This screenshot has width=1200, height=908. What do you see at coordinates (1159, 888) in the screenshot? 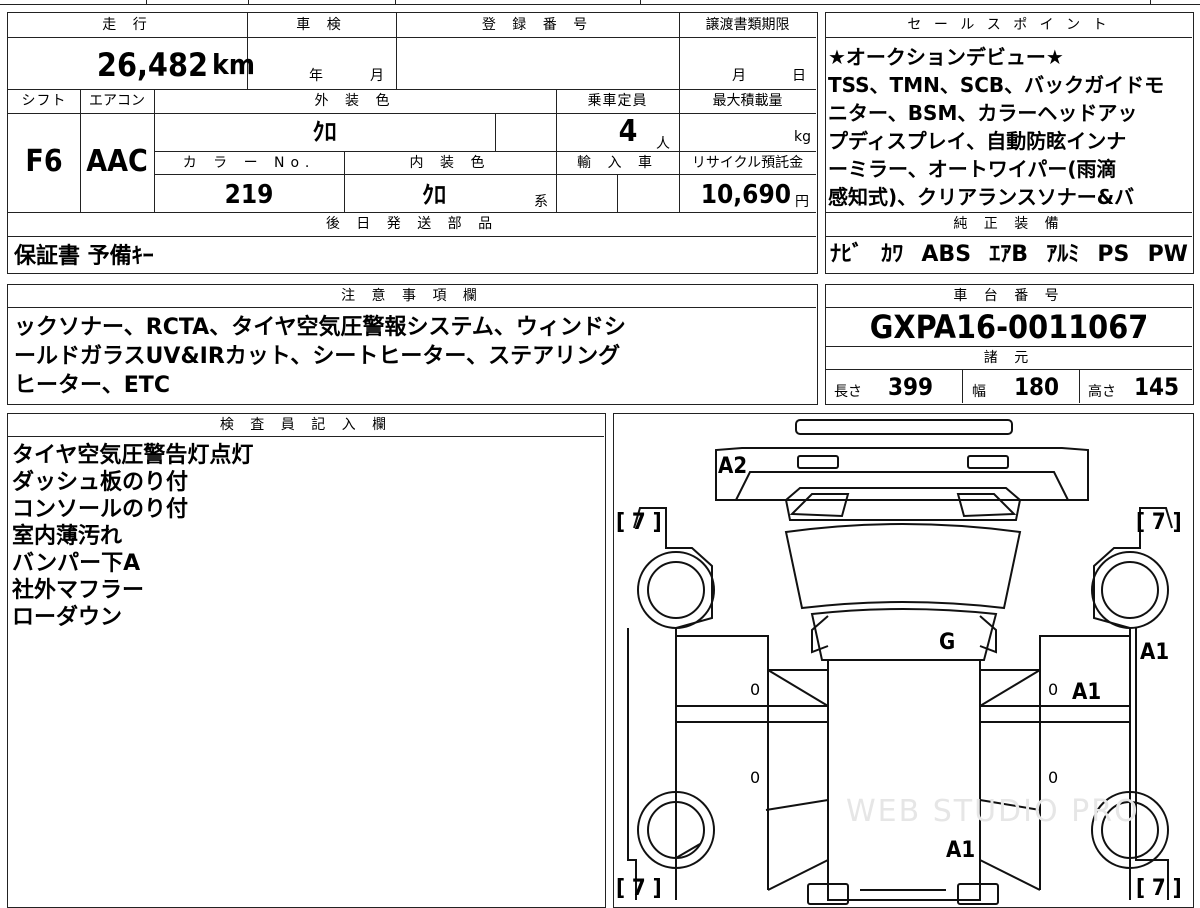
I see `tire-mark-rear-right: [ 7 ]` at bounding box center [1159, 888].